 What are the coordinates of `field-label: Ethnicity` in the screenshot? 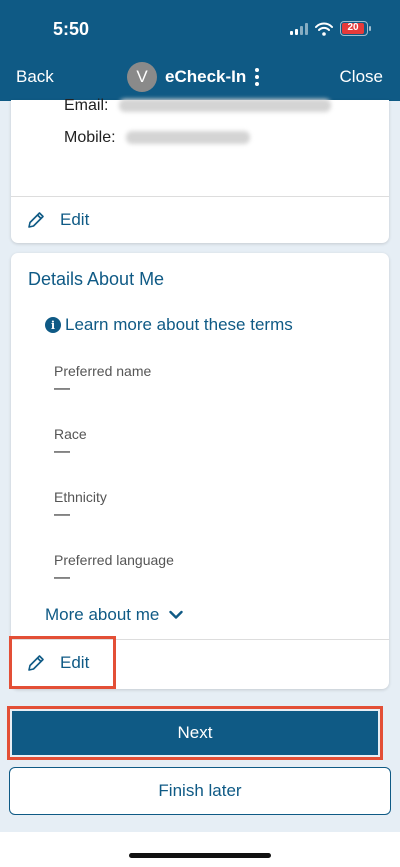 It's located at (80, 497).